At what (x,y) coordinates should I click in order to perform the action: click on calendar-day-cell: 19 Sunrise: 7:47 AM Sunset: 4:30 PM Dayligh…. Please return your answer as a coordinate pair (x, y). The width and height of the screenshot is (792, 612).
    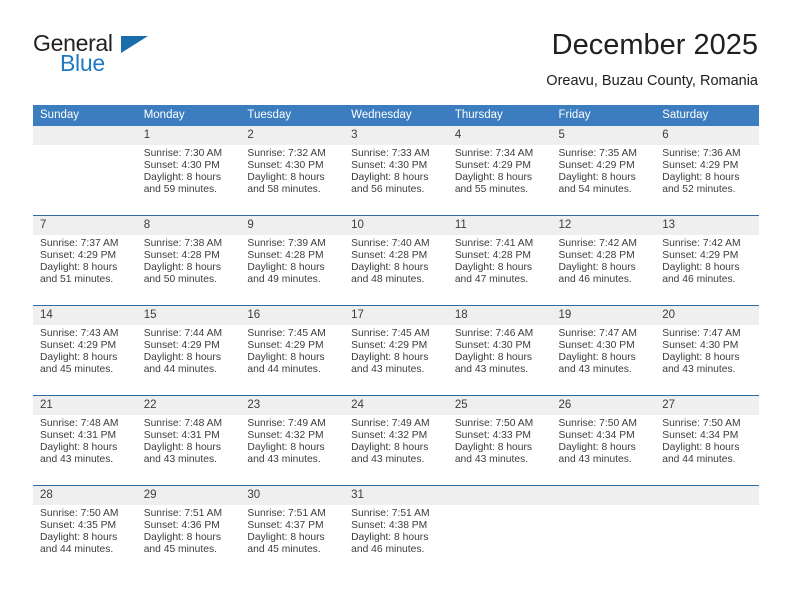
    Looking at the image, I should click on (603, 350).